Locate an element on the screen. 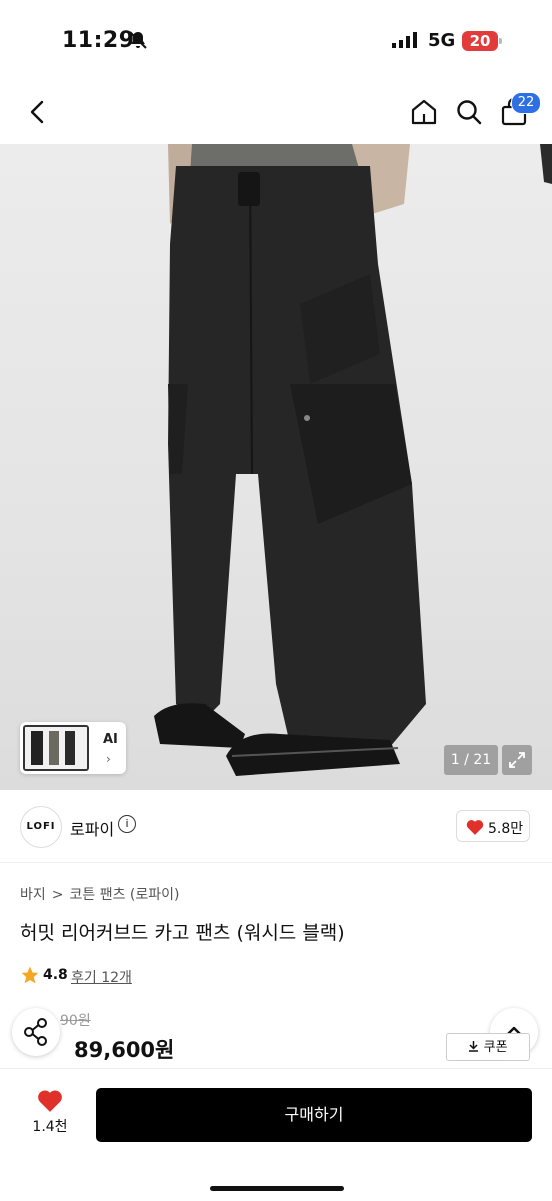 The width and height of the screenshot is (552, 1201). product-title: 허밋 리어커브드 카고 팬츠 (워시드 블랙) is located at coordinates (182, 933).